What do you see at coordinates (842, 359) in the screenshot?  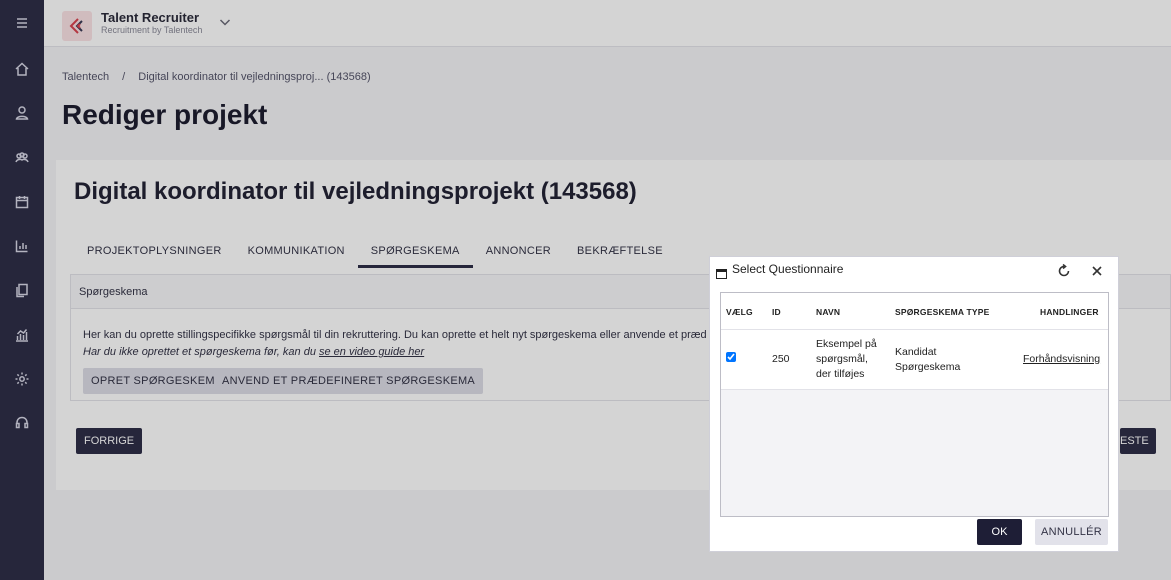 I see `row-name-line: spørgsmål,` at bounding box center [842, 359].